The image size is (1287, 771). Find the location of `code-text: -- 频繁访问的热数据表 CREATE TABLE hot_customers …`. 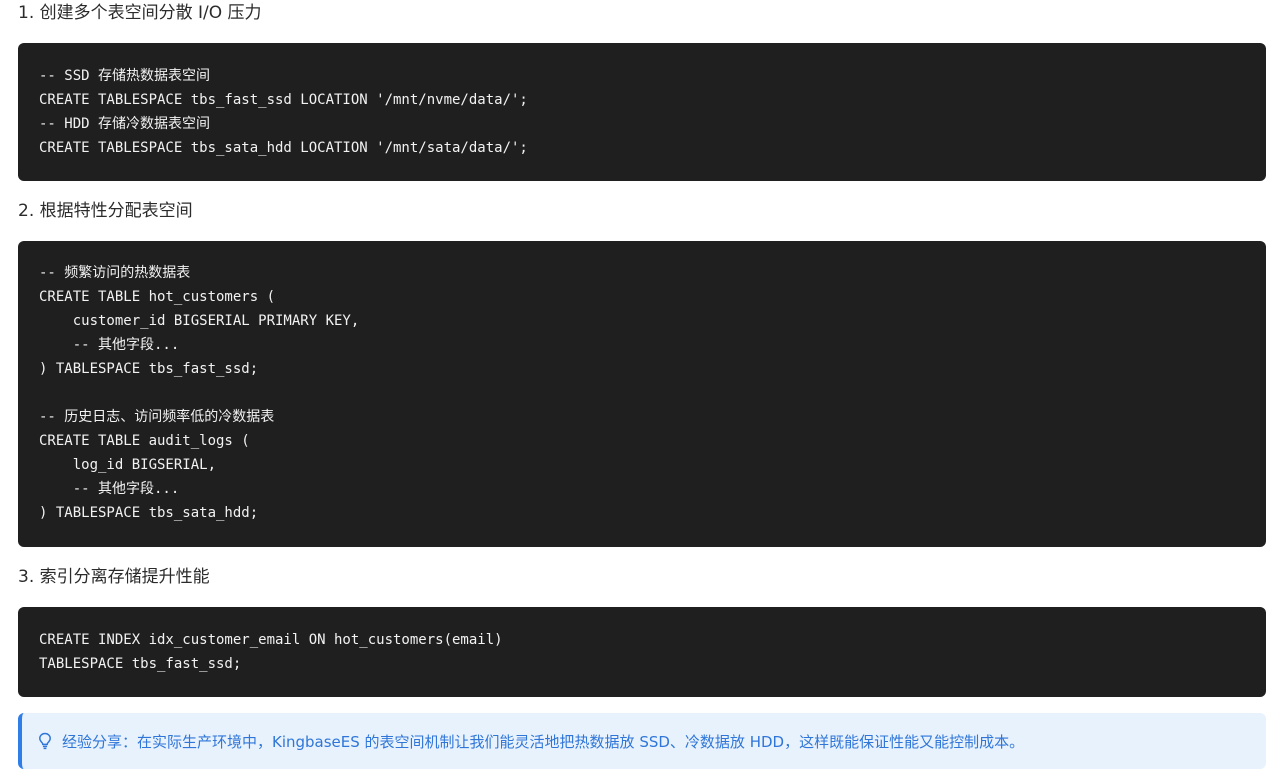

code-text: -- 频繁访问的热数据表 CREATE TABLE hot_customers … is located at coordinates (199, 393).